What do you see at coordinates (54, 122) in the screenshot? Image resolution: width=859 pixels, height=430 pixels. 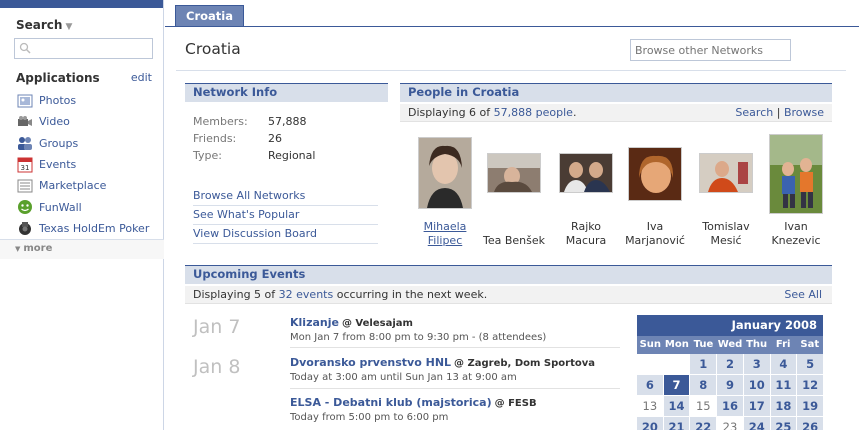 I see `sidebar-item-label: Video` at bounding box center [54, 122].